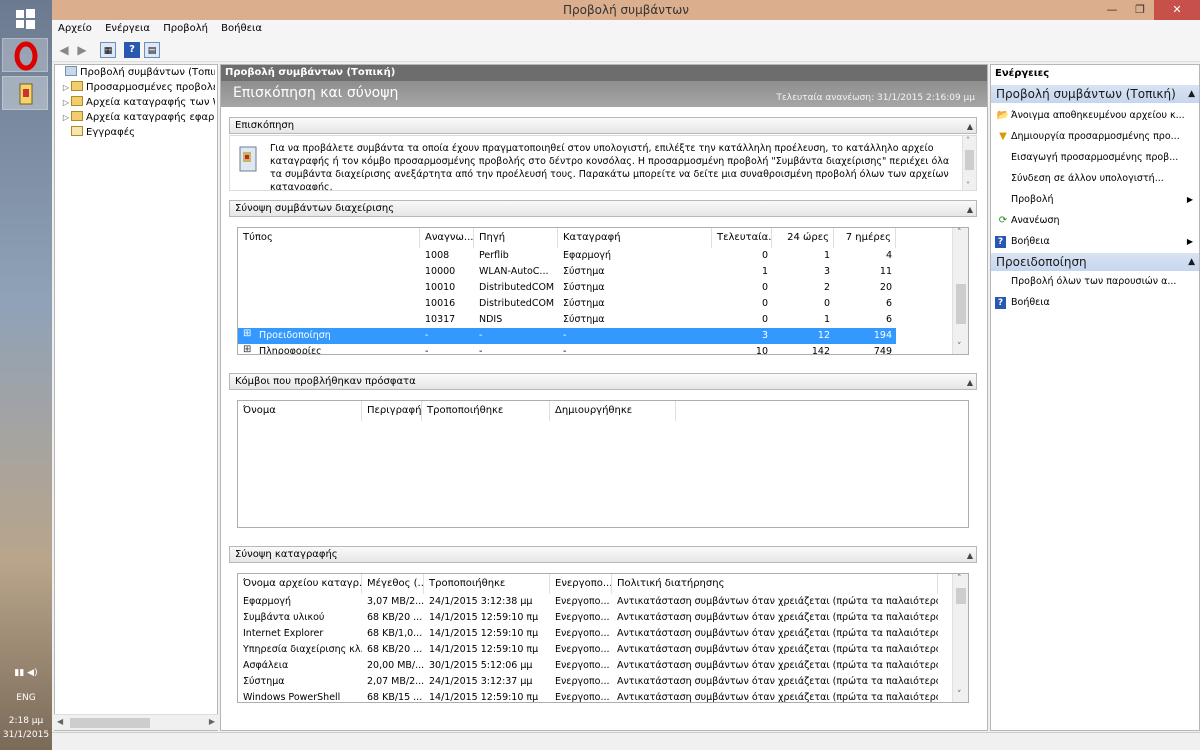 The image size is (1200, 750). I want to click on tree-item-windows-logs: ▷ Αρχεία καταγραφής των Wi, so click(135, 103).